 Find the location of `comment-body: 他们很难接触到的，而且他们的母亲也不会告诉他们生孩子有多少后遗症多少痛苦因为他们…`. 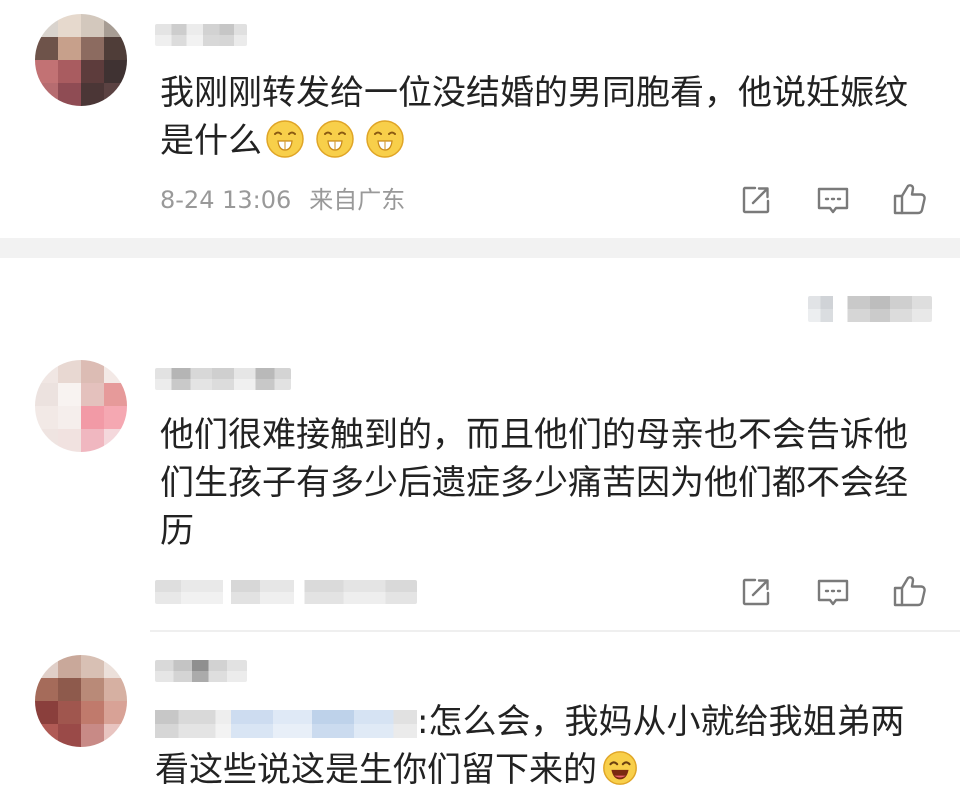

comment-body: 他们很难接触到的，而且他们的母亲也不会告诉他们生孩子有多少后遗症多少痛苦因为他们… is located at coordinates (534, 483).